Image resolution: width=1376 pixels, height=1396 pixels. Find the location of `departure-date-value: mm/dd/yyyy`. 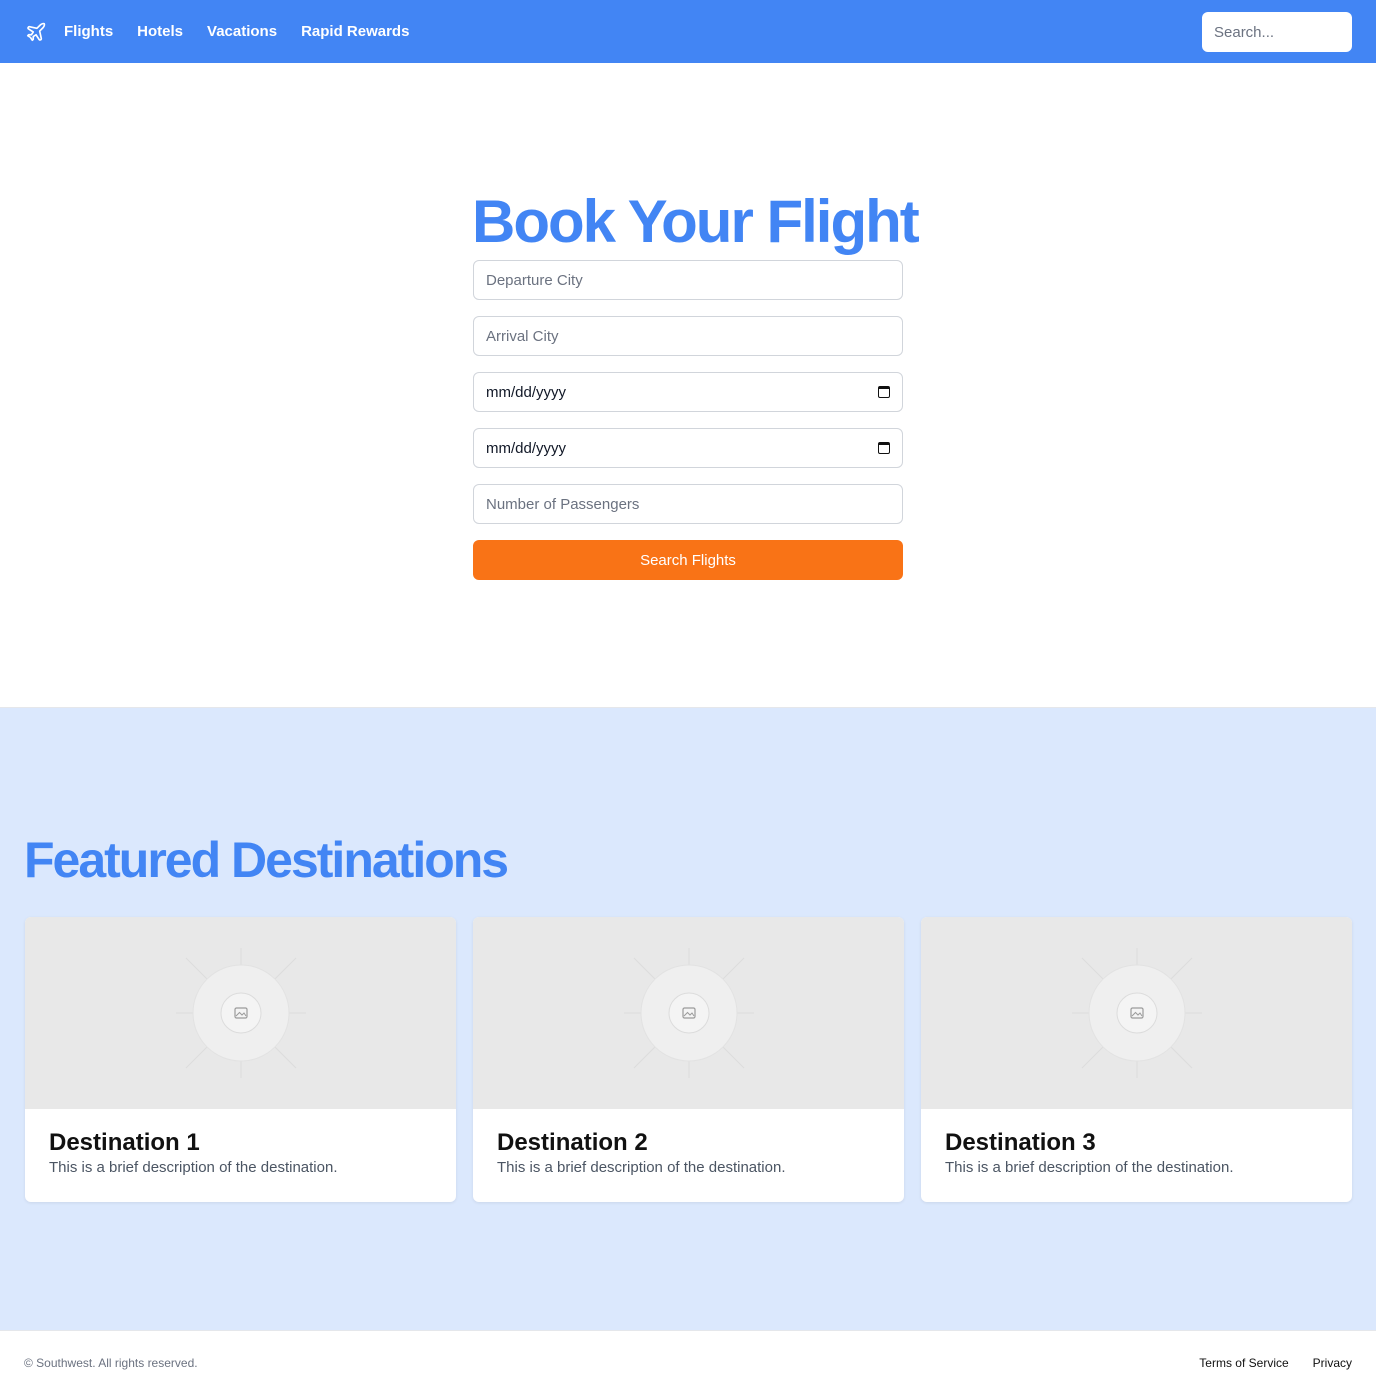

departure-date-value: mm/dd/yyyy is located at coordinates (526, 392).